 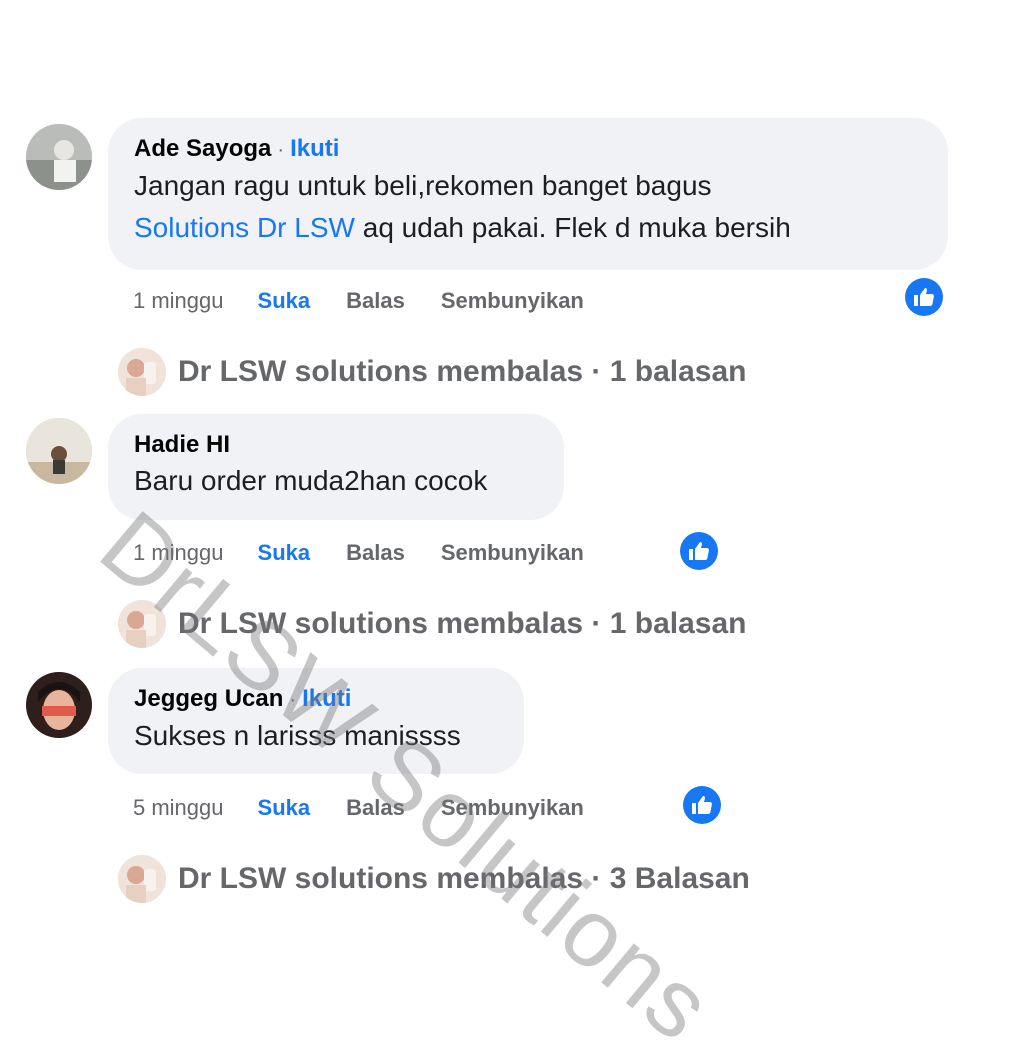 I want to click on comment-text-rest: aq udah pakai. Flek d muka bersih, so click(x=572, y=227).